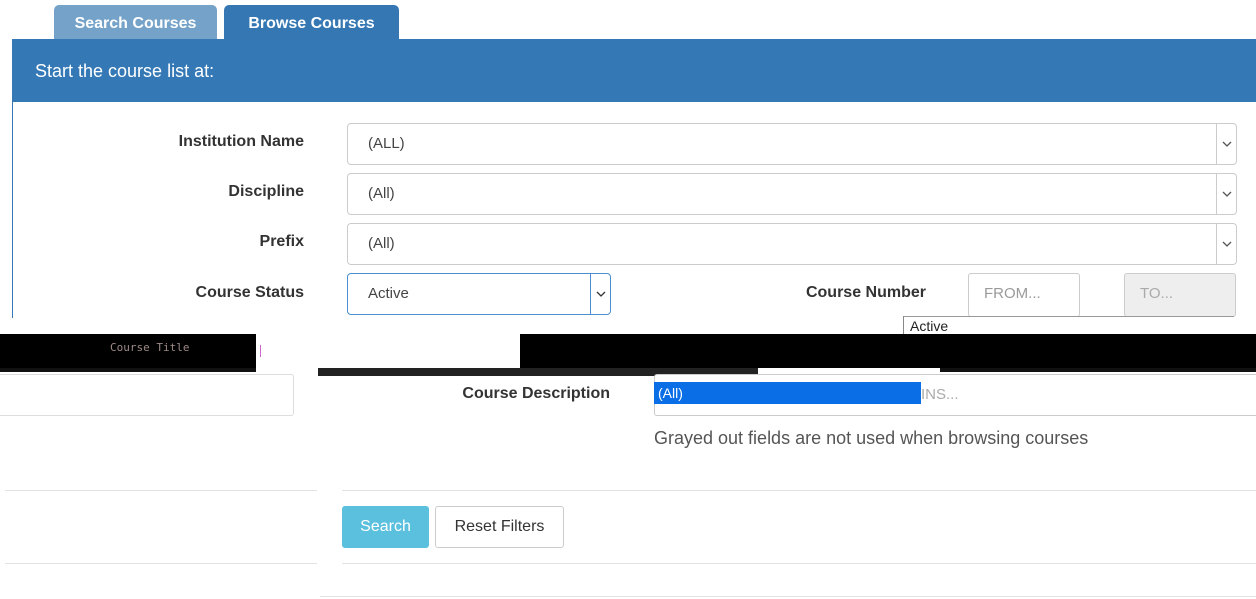 This screenshot has height=599, width=1256. What do you see at coordinates (634, 70) in the screenshot?
I see `panel-header: Start the course list at:` at bounding box center [634, 70].